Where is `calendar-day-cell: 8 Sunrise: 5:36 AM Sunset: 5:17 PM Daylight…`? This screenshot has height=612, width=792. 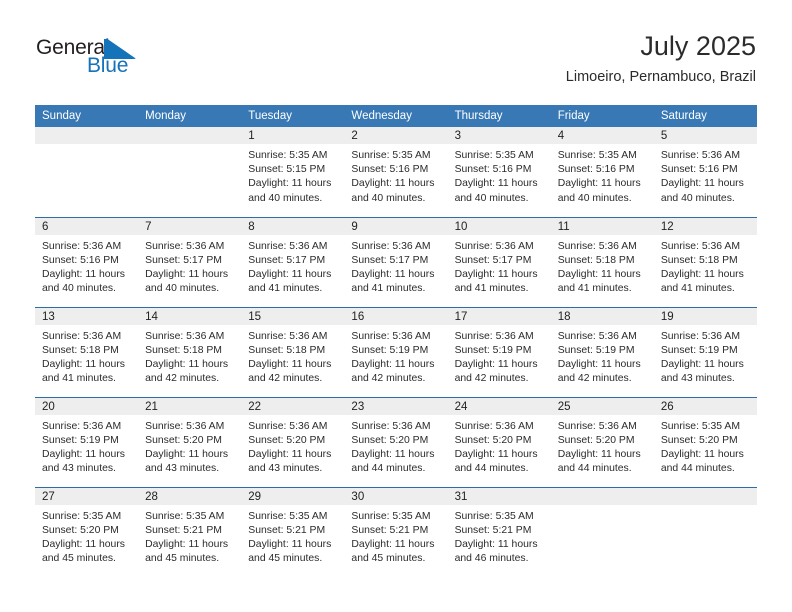
calendar-day-cell: 8 Sunrise: 5:36 AM Sunset: 5:17 PM Daylight… is located at coordinates (293, 261).